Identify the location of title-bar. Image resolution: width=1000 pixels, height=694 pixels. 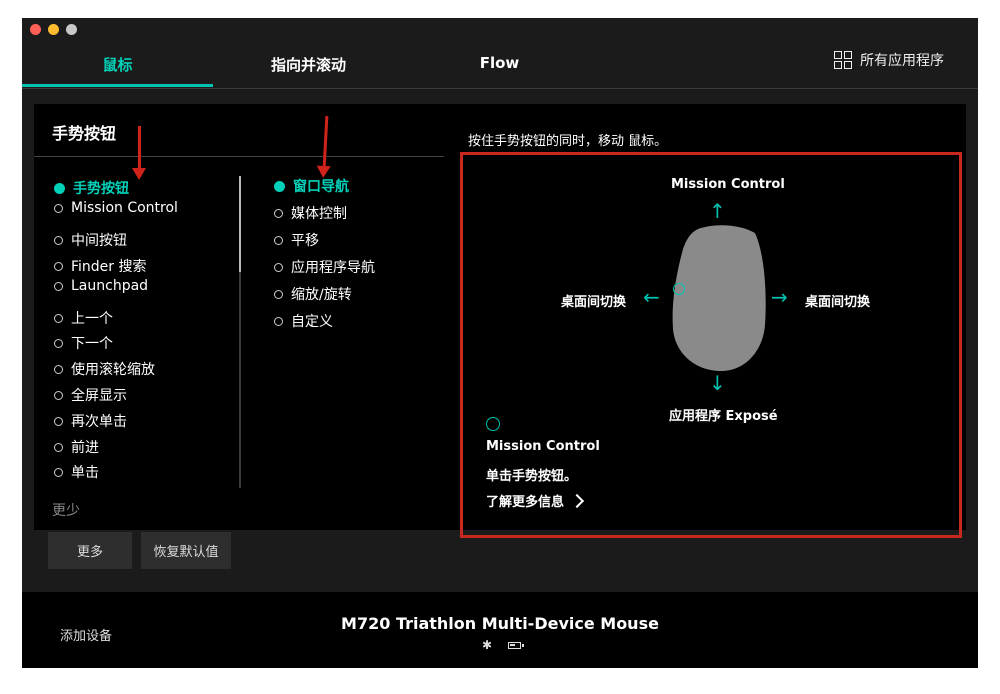
(500, 29).